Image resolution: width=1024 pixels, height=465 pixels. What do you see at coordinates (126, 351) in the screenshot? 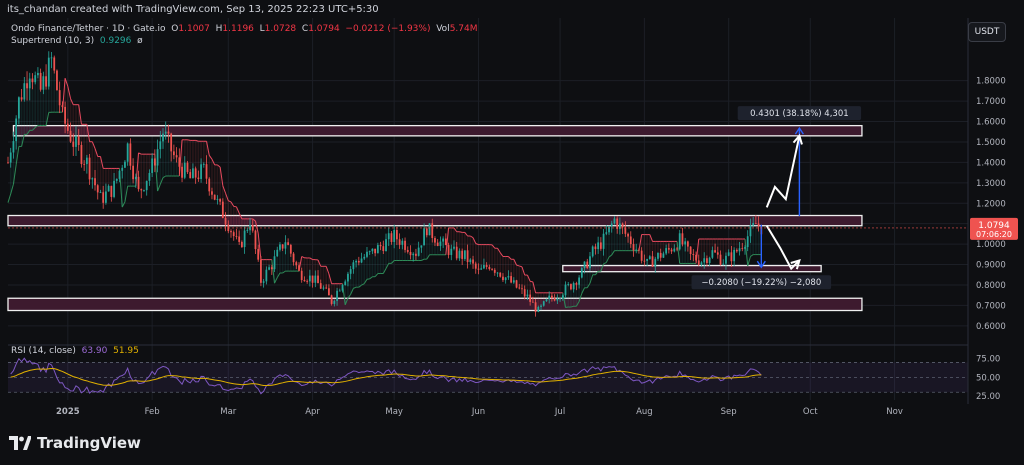
I see `rsi-ma-value: 51.95` at bounding box center [126, 351].